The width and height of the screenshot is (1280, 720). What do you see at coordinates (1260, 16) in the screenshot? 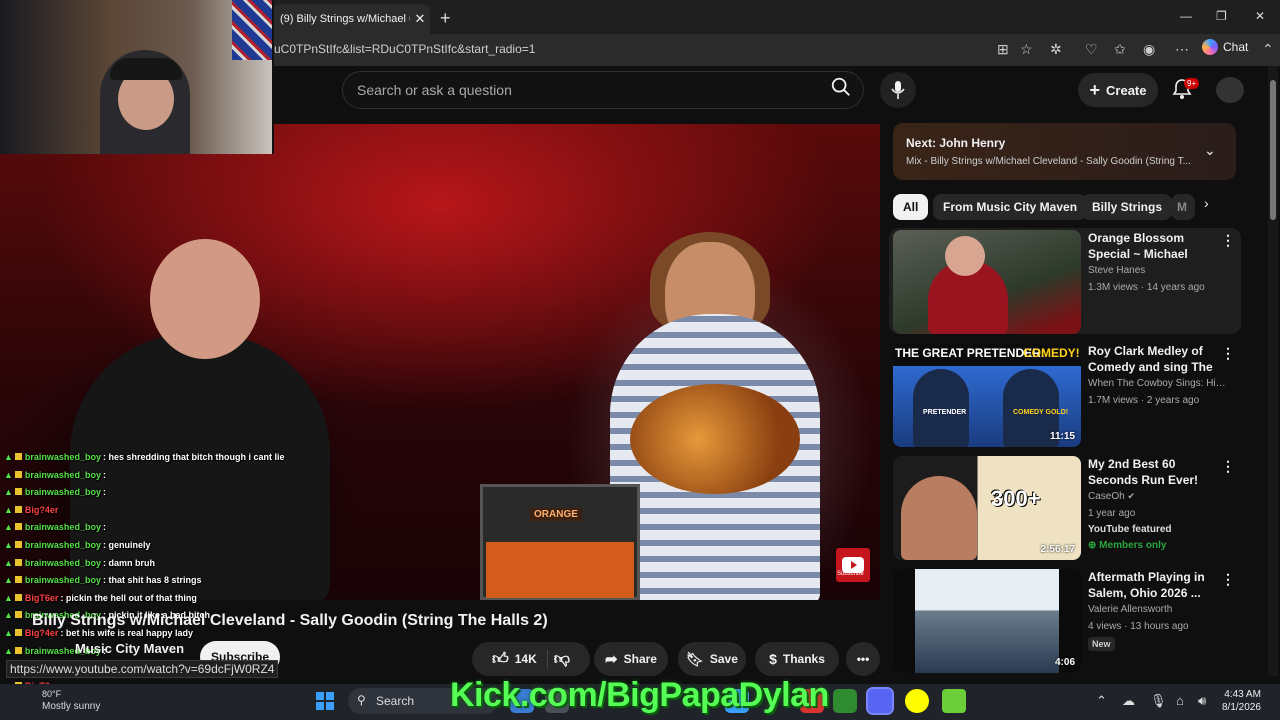
I see `window-close-icon: ✕` at bounding box center [1260, 16].